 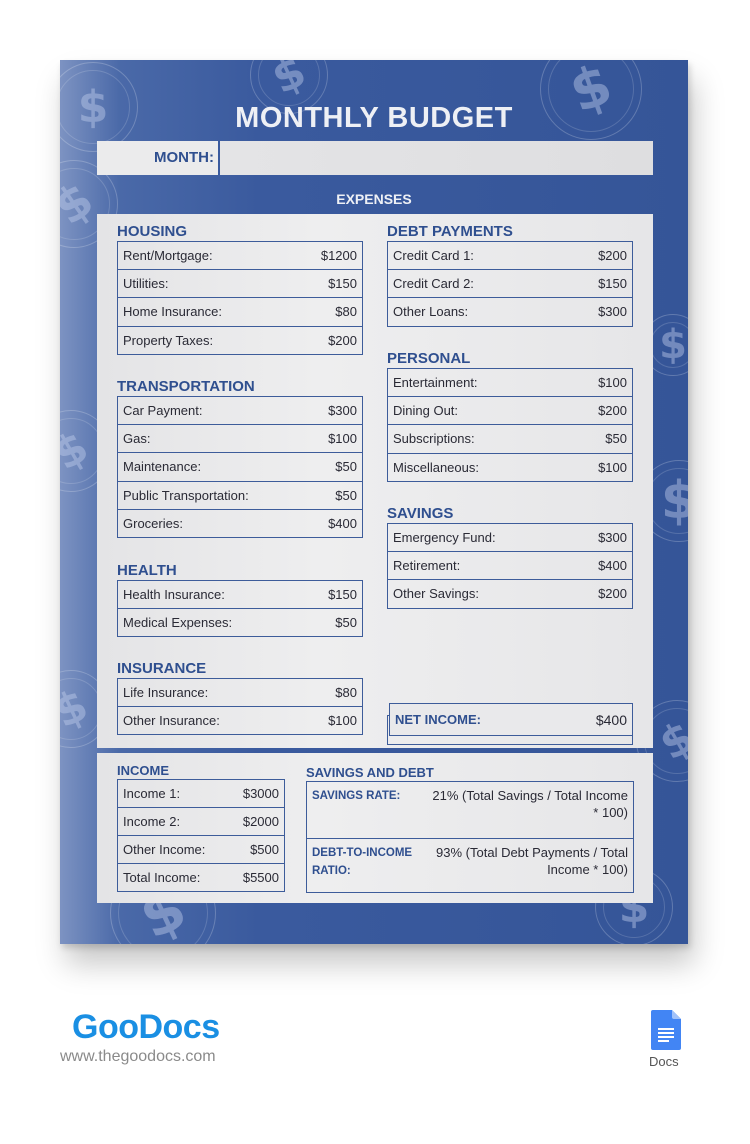 What do you see at coordinates (164, 849) in the screenshot?
I see `row-label: Other Income:` at bounding box center [164, 849].